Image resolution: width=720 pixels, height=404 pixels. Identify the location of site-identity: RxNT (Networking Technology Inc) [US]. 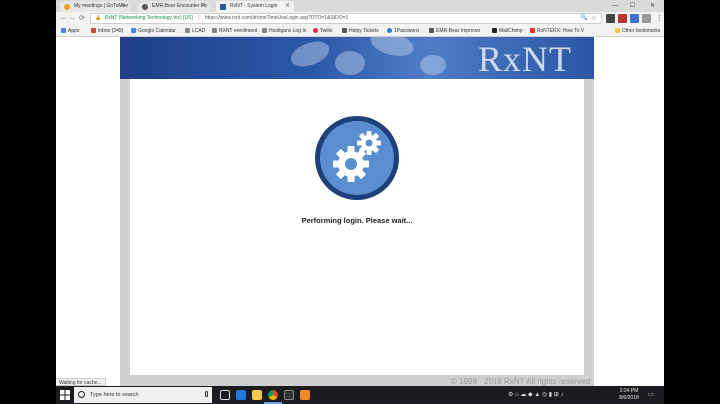
(148, 18).